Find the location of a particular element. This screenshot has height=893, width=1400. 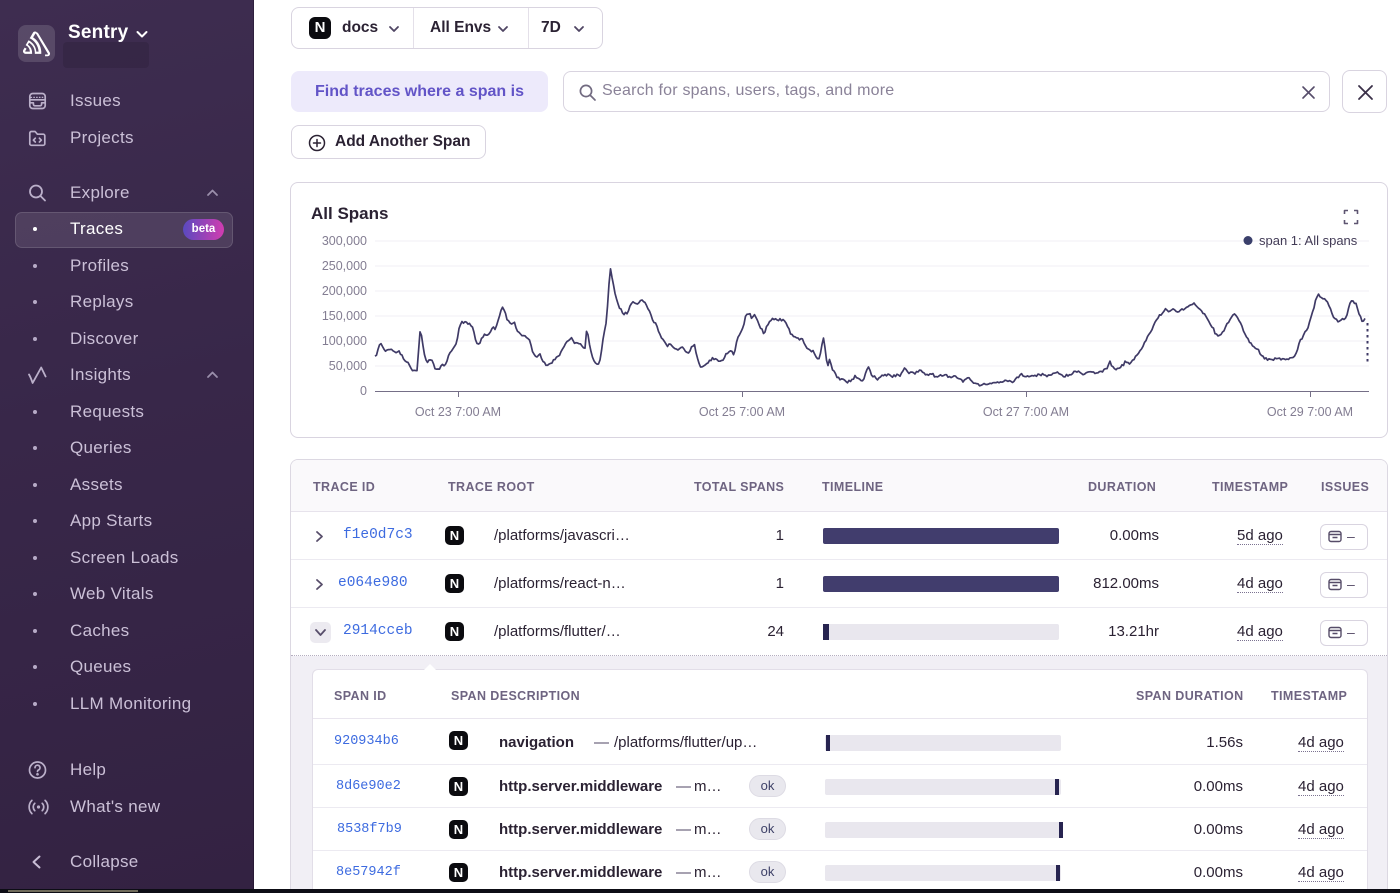

svg-text: Oct 27 7:00 AM is located at coordinates (1026, 412).